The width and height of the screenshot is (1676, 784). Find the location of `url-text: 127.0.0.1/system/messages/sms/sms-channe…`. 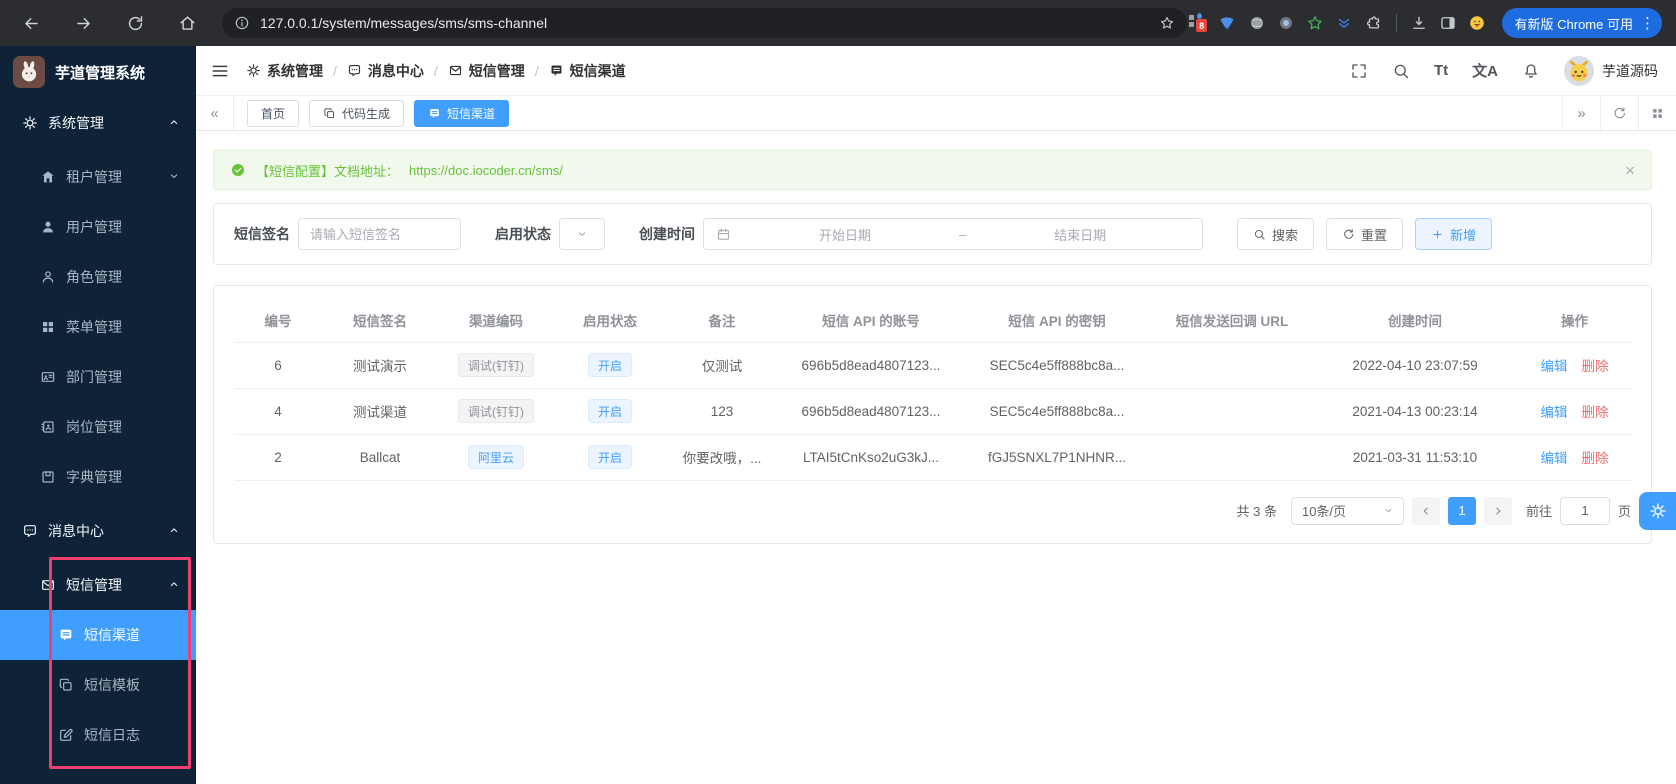

url-text: 127.0.0.1/system/messages/sms/sms-channe… is located at coordinates (404, 23).